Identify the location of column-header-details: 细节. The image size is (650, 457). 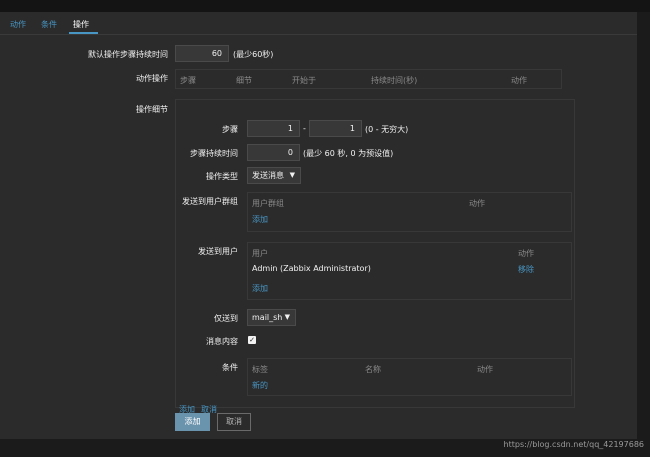
(244, 80).